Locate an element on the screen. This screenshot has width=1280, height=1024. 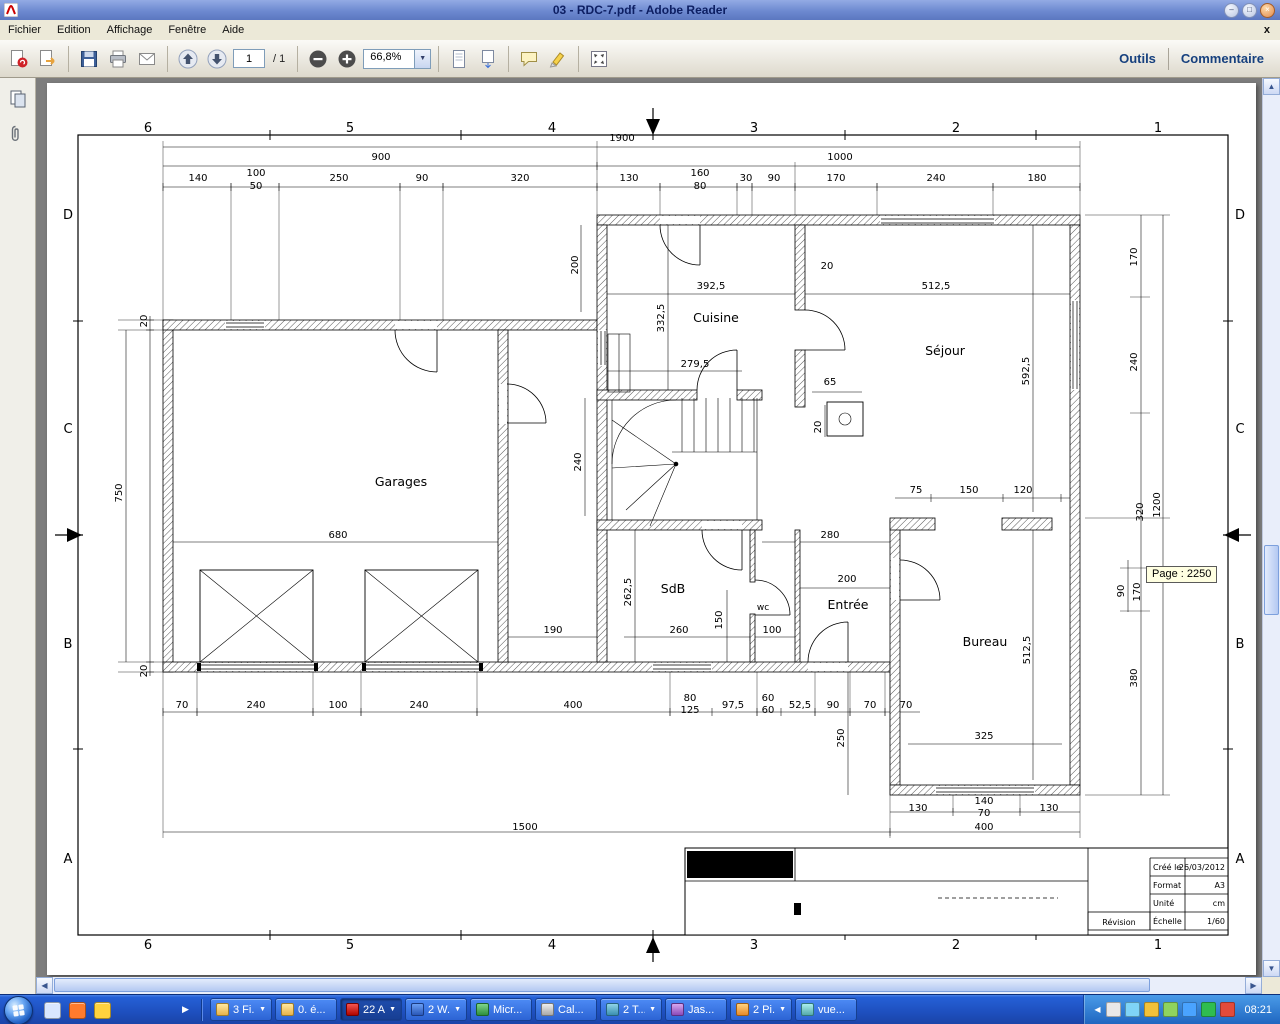
comment-bubble-button is located at coordinates (529, 59).